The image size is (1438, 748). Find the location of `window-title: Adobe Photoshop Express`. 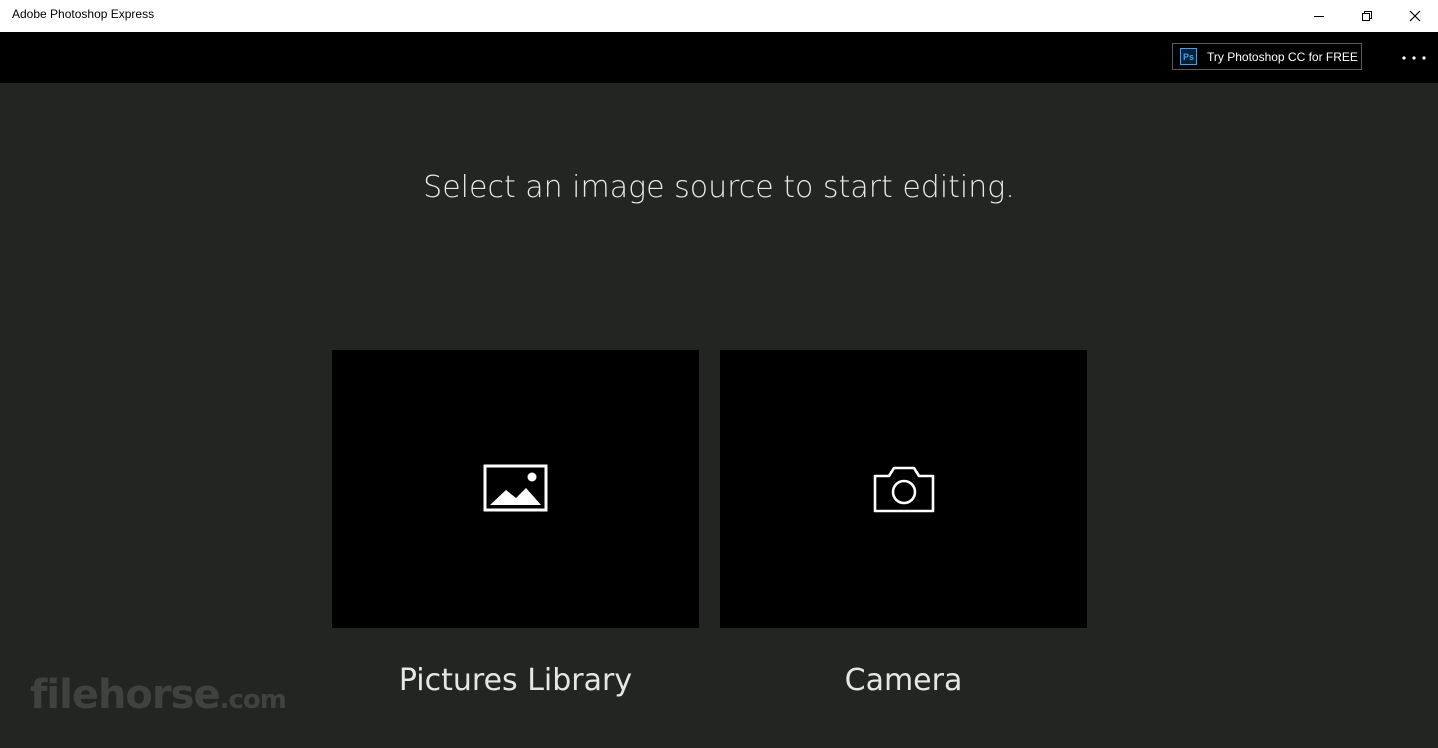

window-title: Adobe Photoshop Express is located at coordinates (83, 14).